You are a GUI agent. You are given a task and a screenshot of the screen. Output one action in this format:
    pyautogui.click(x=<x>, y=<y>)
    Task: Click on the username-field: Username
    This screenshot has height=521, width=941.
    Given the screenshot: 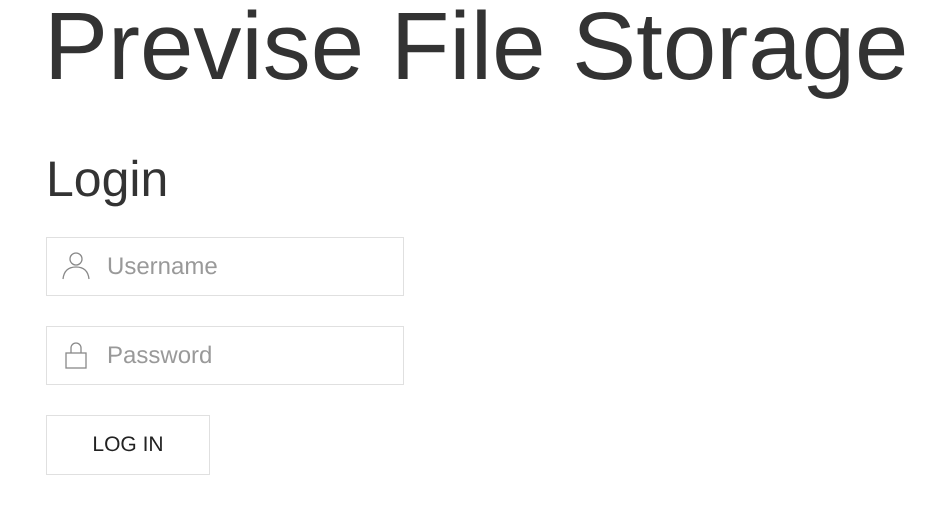 What is the action you would take?
    pyautogui.click(x=225, y=266)
    